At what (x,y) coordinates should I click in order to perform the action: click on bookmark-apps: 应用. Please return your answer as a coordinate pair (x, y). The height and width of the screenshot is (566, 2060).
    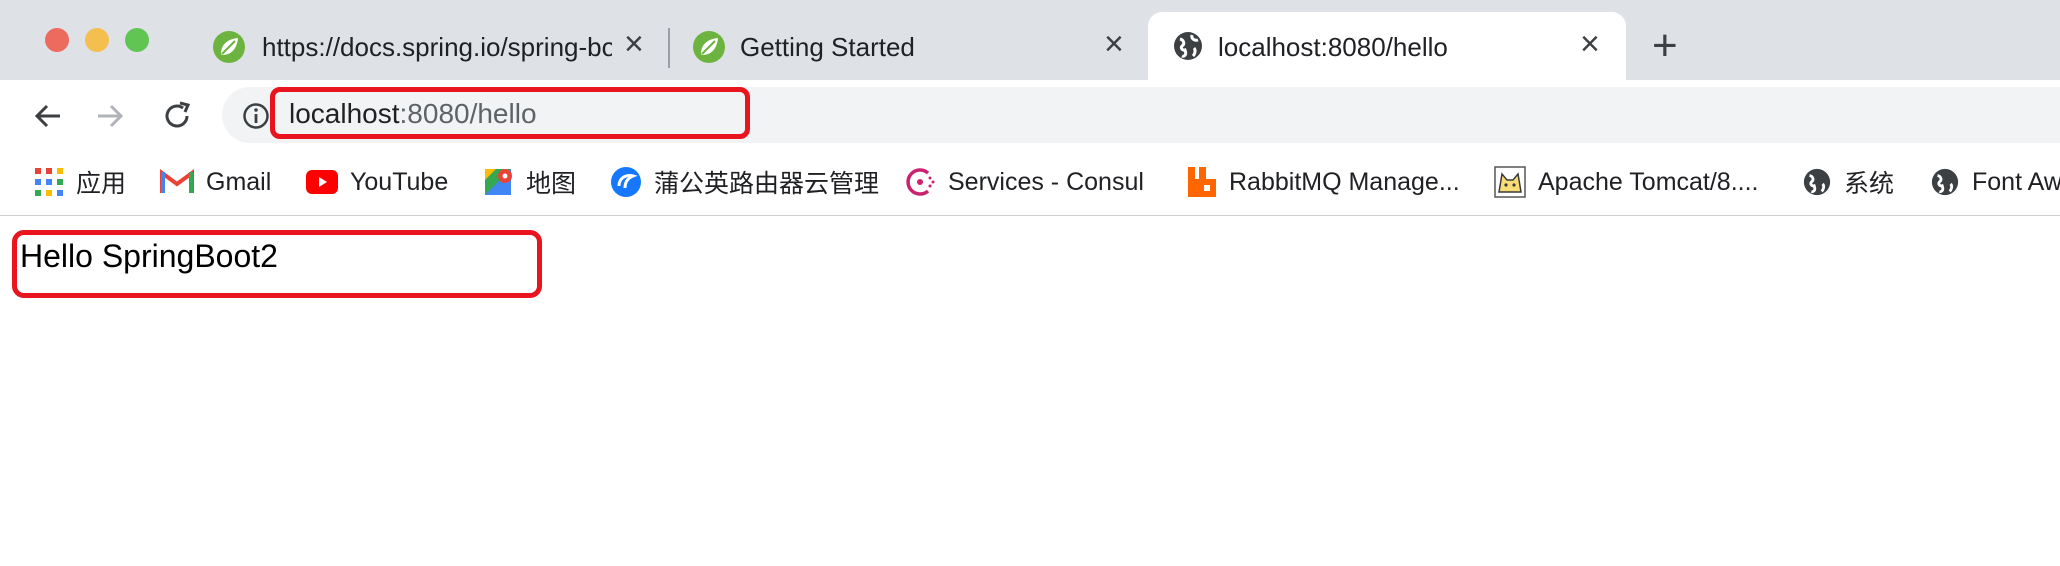
    Looking at the image, I should click on (80, 182).